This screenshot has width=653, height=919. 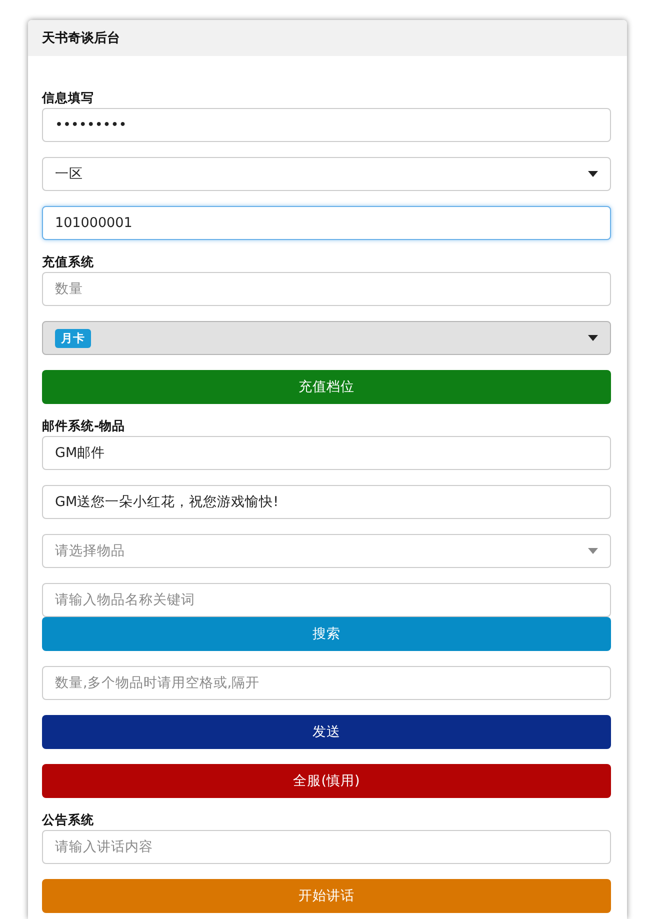 I want to click on input-field: 请输入讲话内容, so click(x=326, y=847).